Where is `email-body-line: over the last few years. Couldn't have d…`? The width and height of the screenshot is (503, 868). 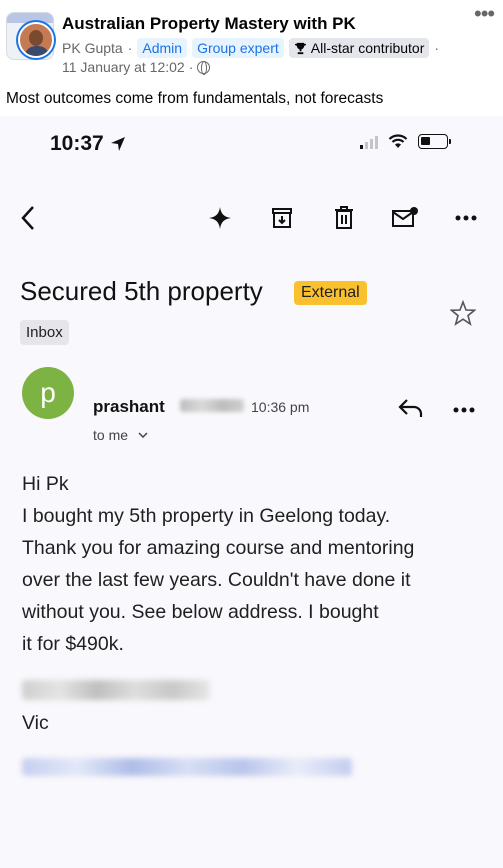 email-body-line: over the last few years. Couldn't have d… is located at coordinates (216, 580).